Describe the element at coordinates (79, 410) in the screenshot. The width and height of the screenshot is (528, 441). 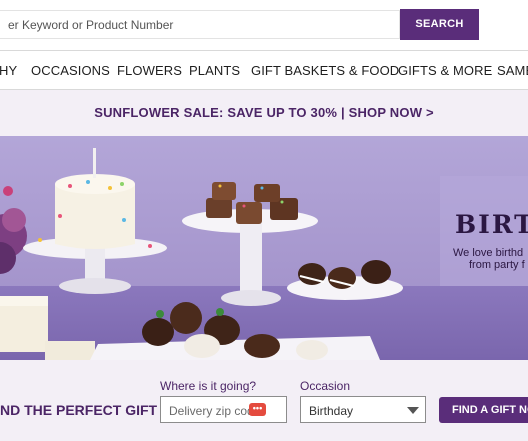
I see `gift-finder-title: ND THE PERFECT GIFT` at that location.